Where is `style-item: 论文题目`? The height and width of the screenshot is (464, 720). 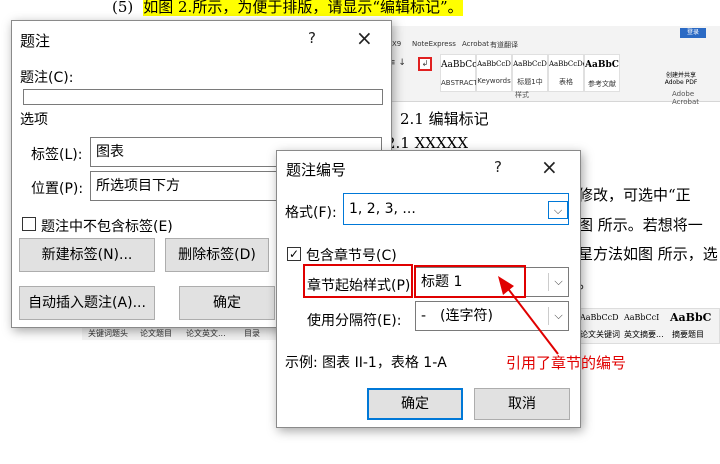
style-item: 论文题目 is located at coordinates (156, 333).